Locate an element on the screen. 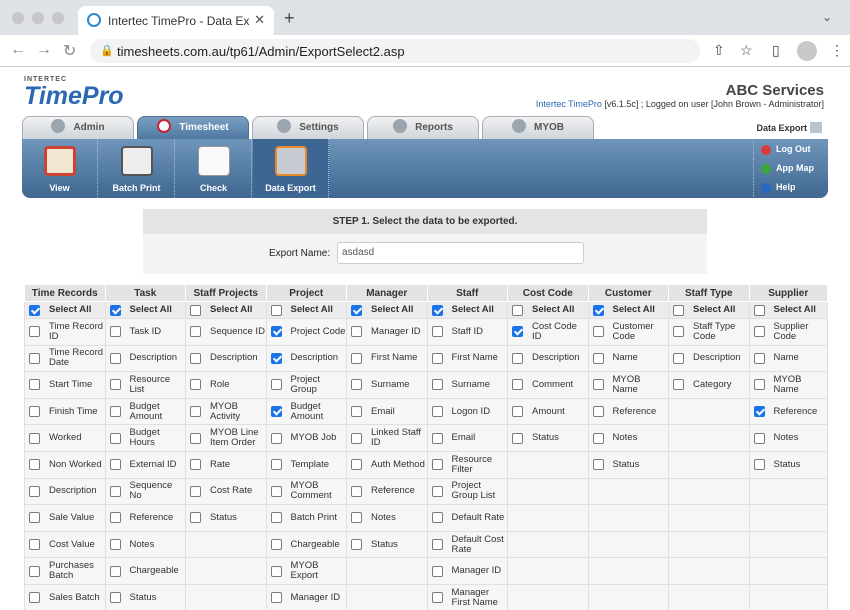 The height and width of the screenshot is (610, 850). subnav-check: Check is located at coordinates (214, 168).